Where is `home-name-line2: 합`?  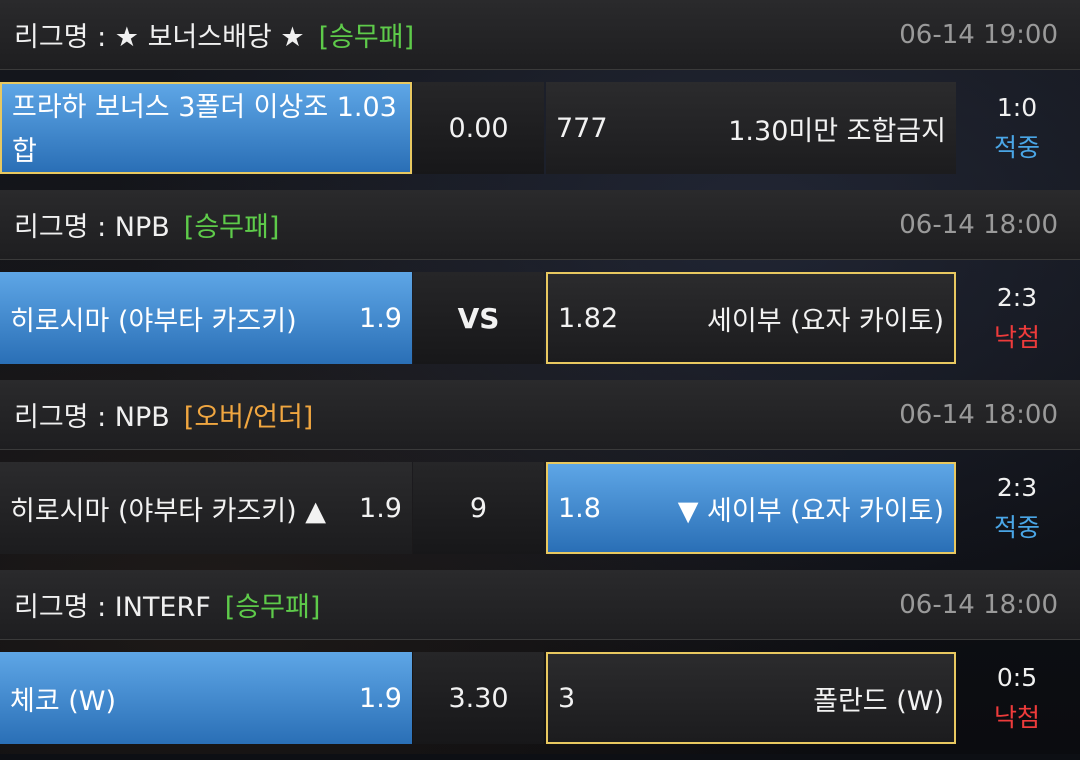 home-name-line2: 합 is located at coordinates (24, 151).